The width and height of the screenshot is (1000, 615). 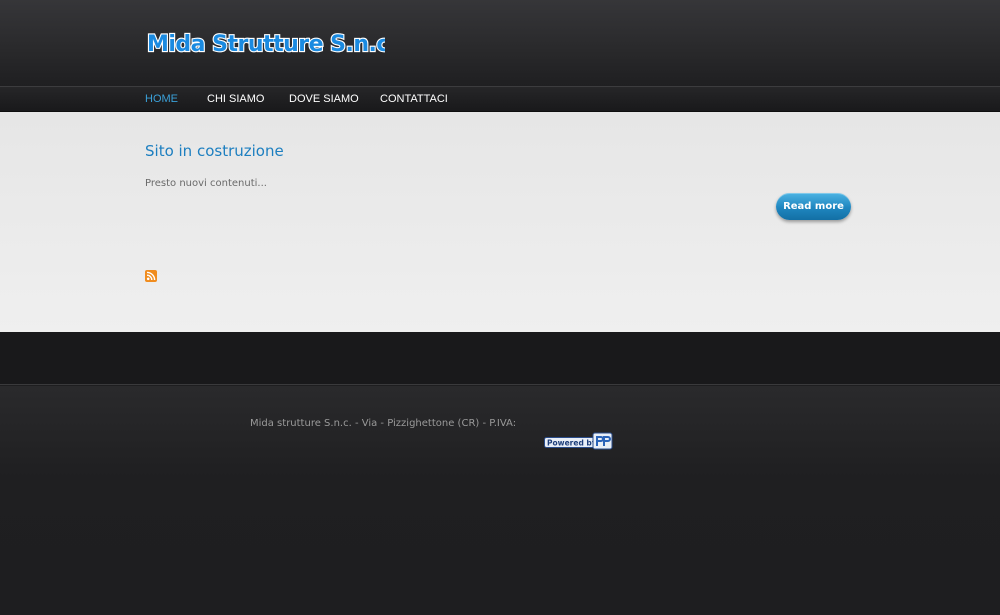 I want to click on main-navigation: HOME CHI SIAMO DOVE SIAMO CONTATTACI, so click(x=500, y=99).